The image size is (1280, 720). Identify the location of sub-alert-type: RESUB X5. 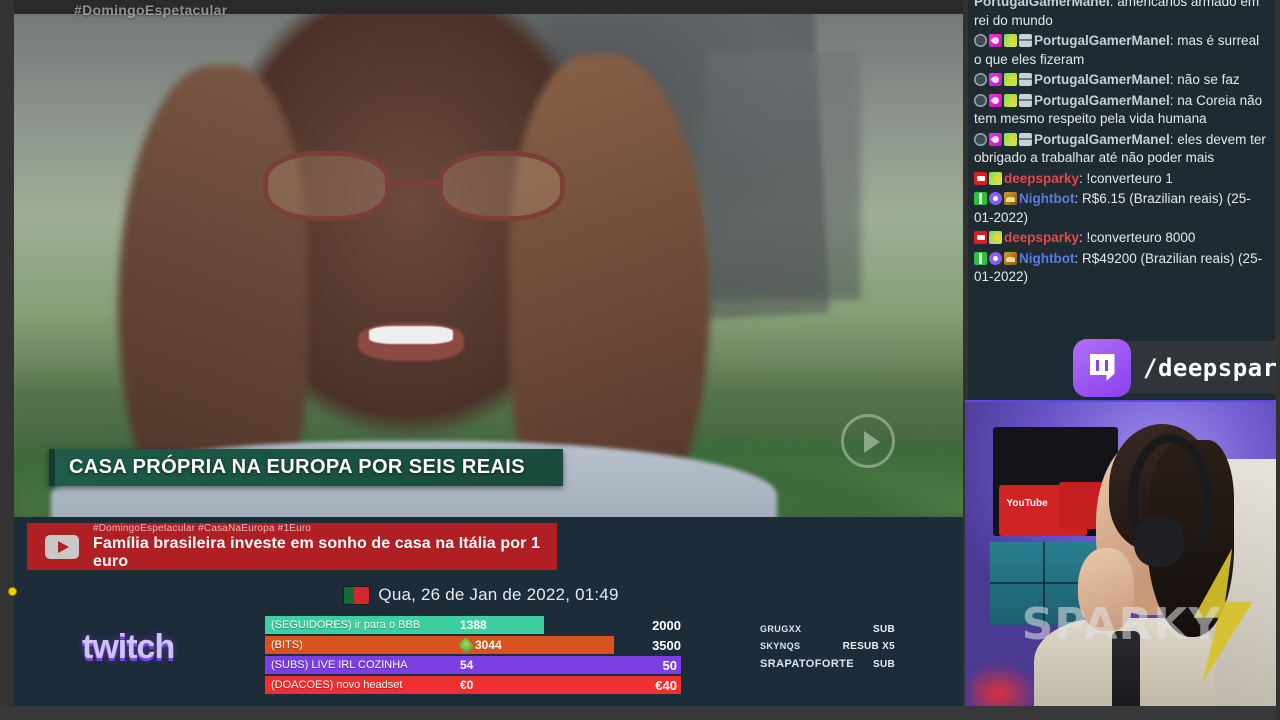
(868, 646).